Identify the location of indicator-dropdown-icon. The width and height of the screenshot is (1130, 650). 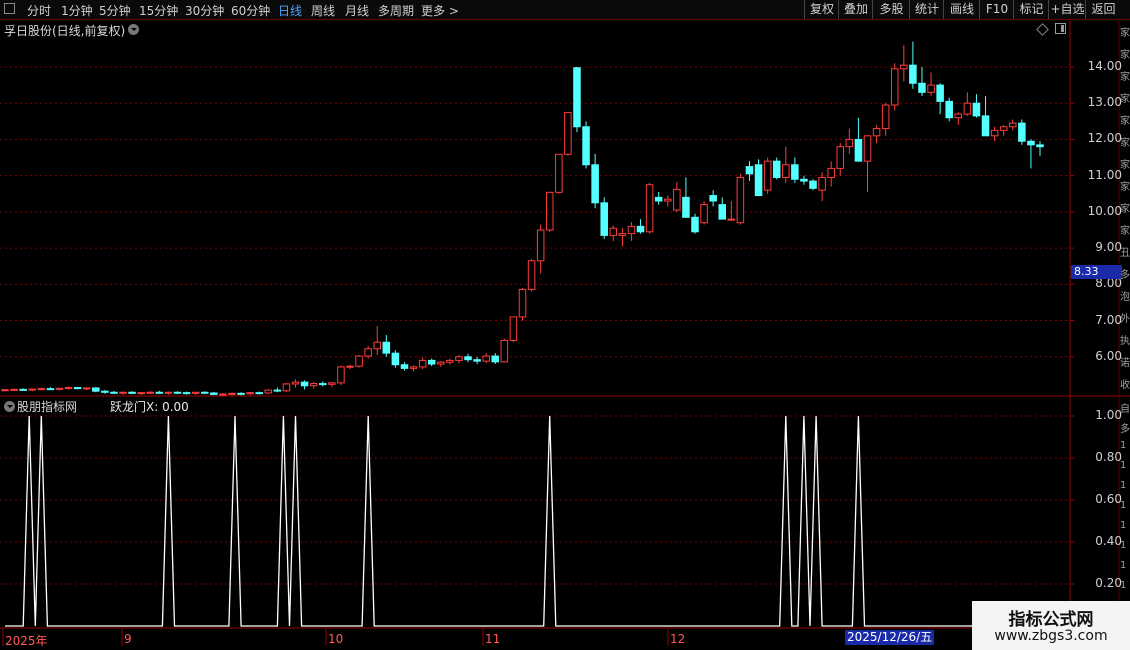
(9, 406).